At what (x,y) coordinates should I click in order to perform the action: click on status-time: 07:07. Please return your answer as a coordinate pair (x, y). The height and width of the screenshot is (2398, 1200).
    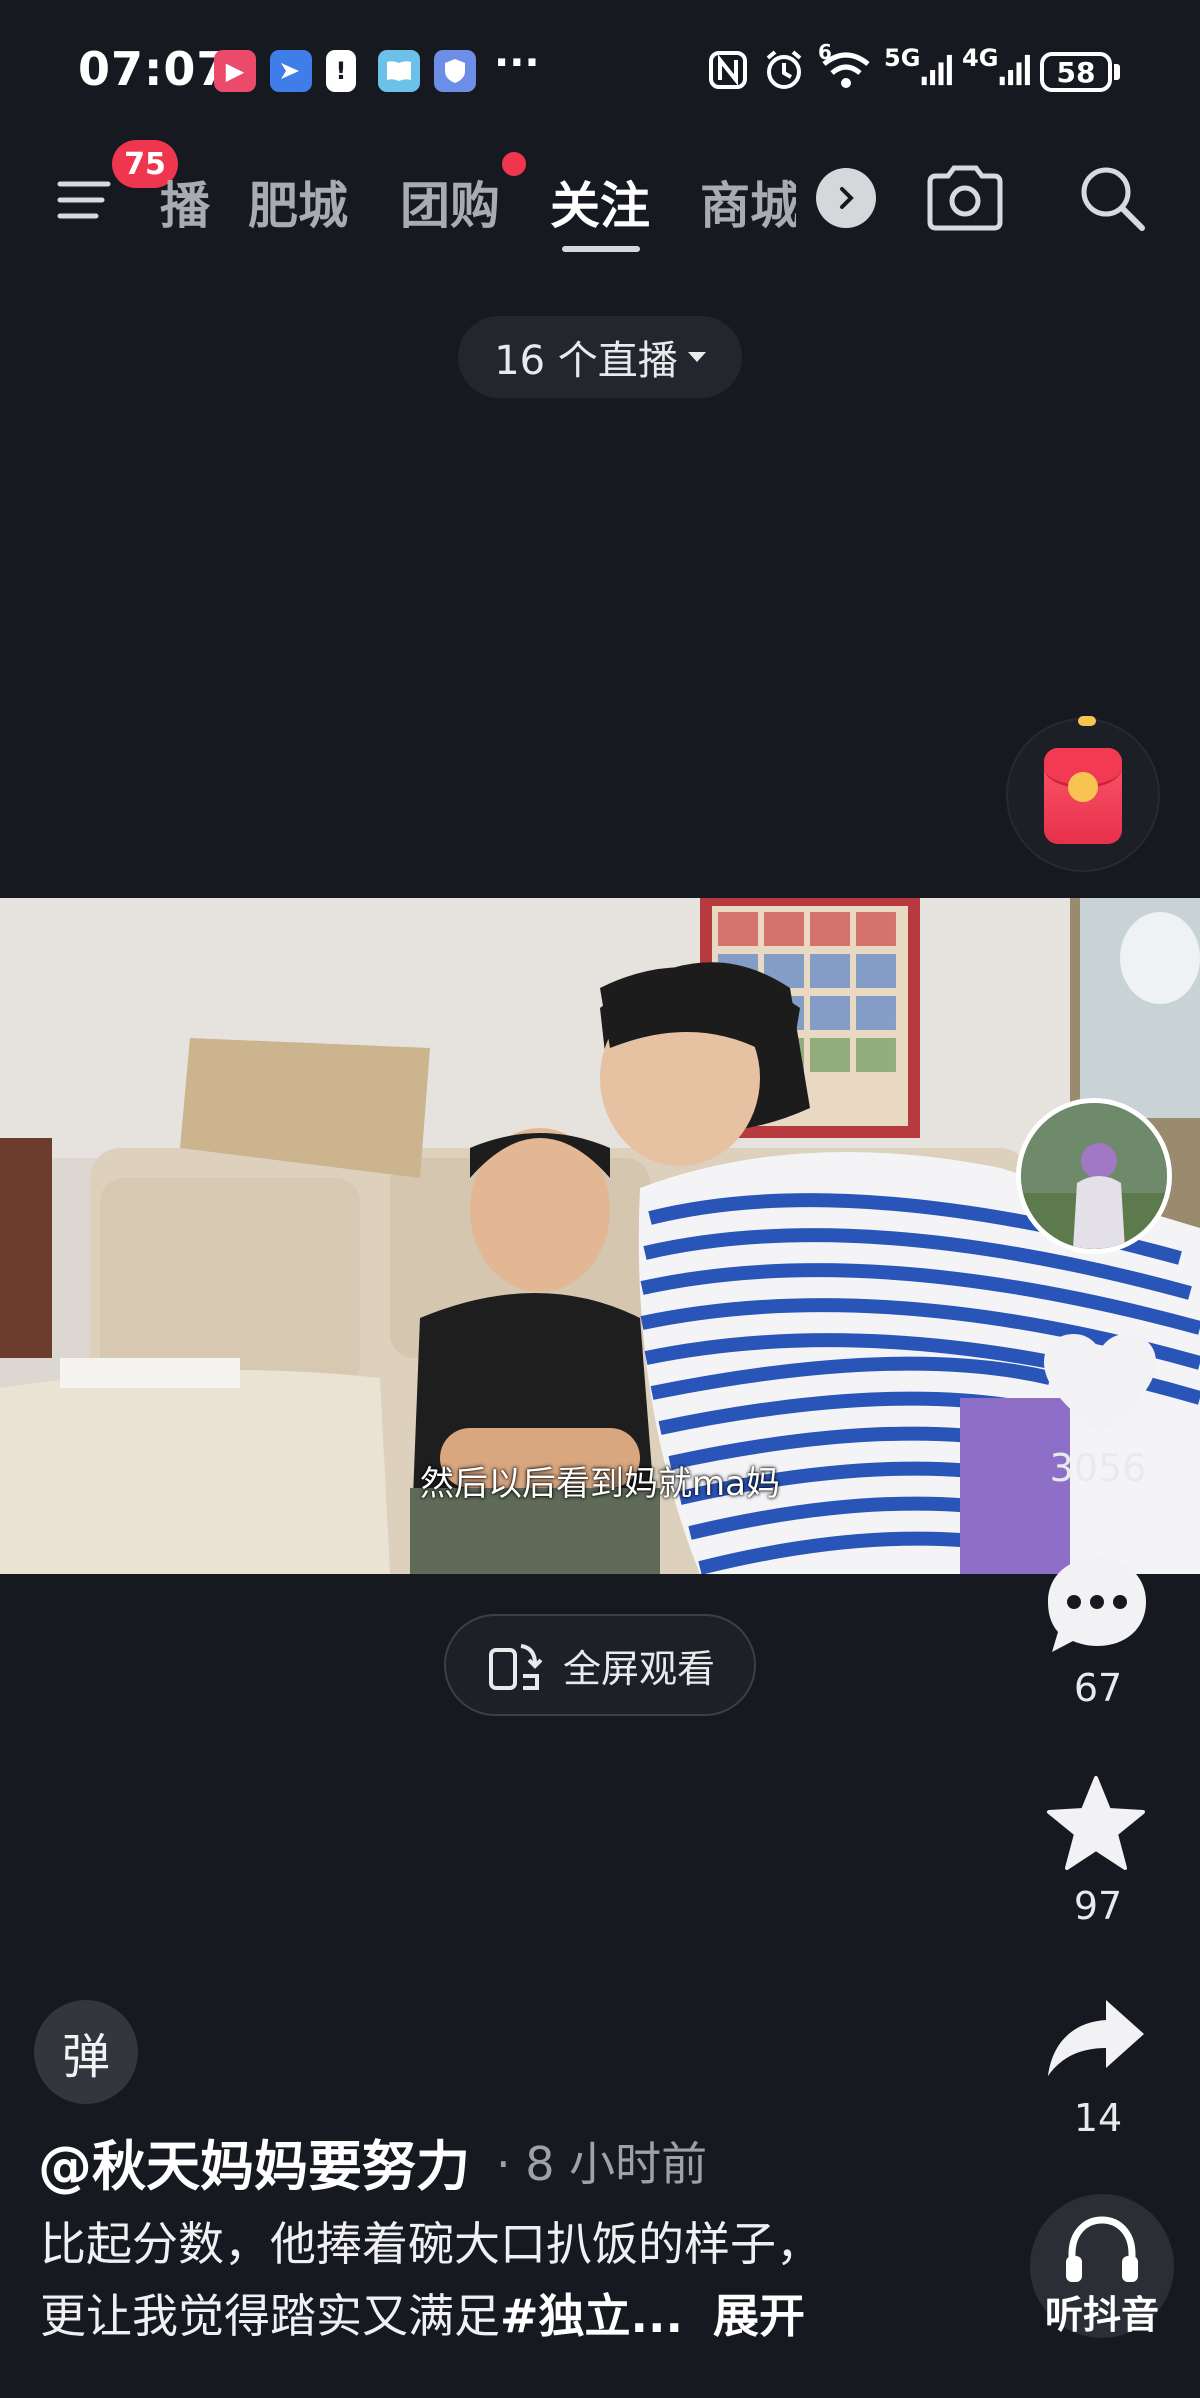
    Looking at the image, I should click on (154, 69).